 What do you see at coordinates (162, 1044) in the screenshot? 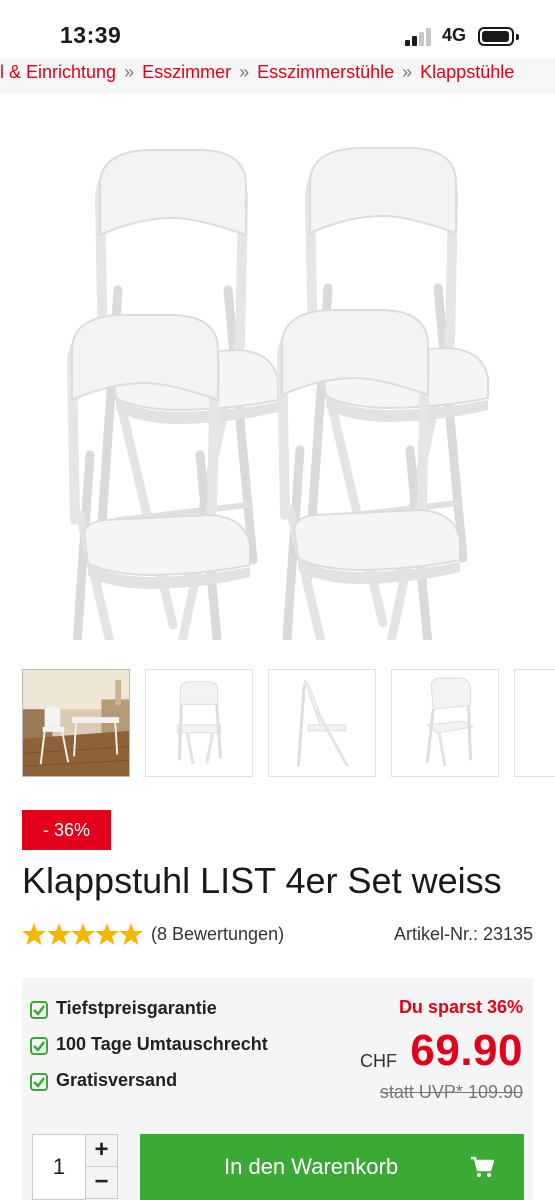
I see `benefit-label: 100 Tage Umtauschrecht` at bounding box center [162, 1044].